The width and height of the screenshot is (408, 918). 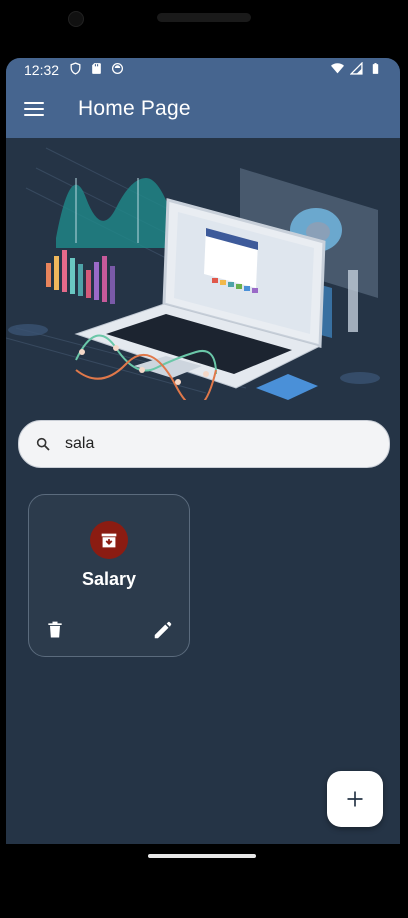 I want to click on app-bar: Home Page, so click(x=203, y=110).